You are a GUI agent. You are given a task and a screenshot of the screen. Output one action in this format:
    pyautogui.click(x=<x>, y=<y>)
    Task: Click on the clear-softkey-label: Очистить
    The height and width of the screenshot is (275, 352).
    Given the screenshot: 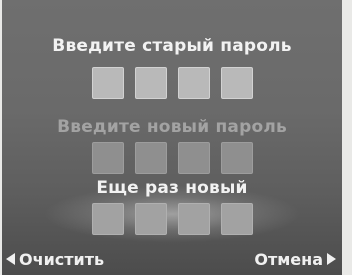 What is the action you would take?
    pyautogui.click(x=62, y=259)
    